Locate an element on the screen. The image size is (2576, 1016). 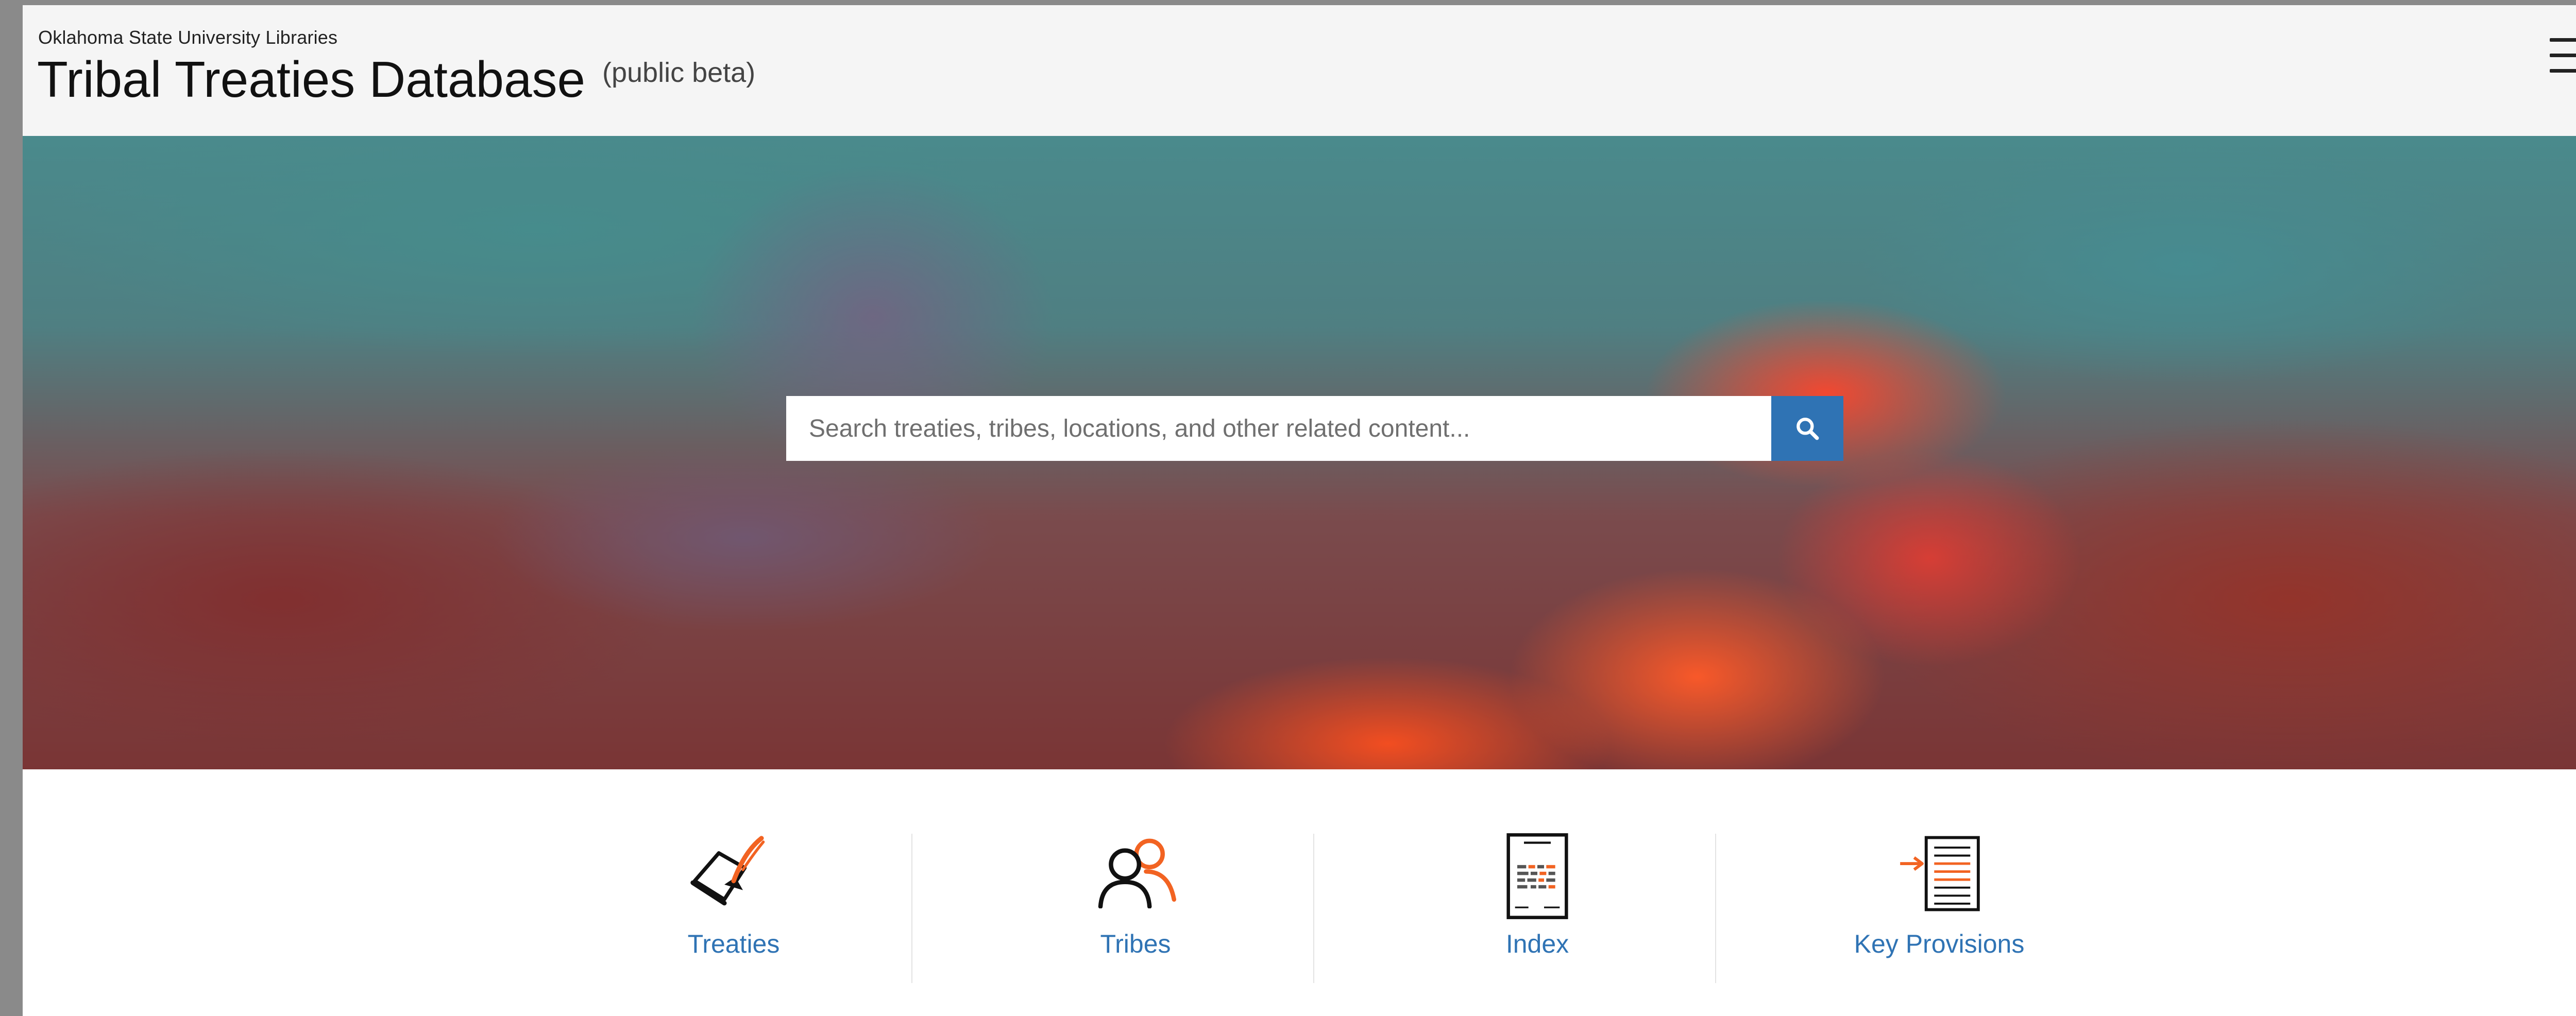
search-bar is located at coordinates (1314, 429).